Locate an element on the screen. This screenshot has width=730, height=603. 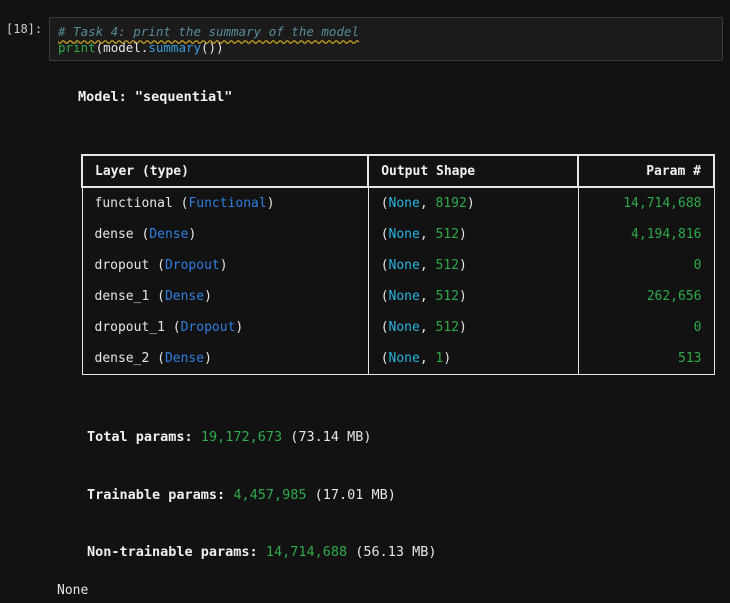
total-params-value: 19,172,673 is located at coordinates (241, 437).